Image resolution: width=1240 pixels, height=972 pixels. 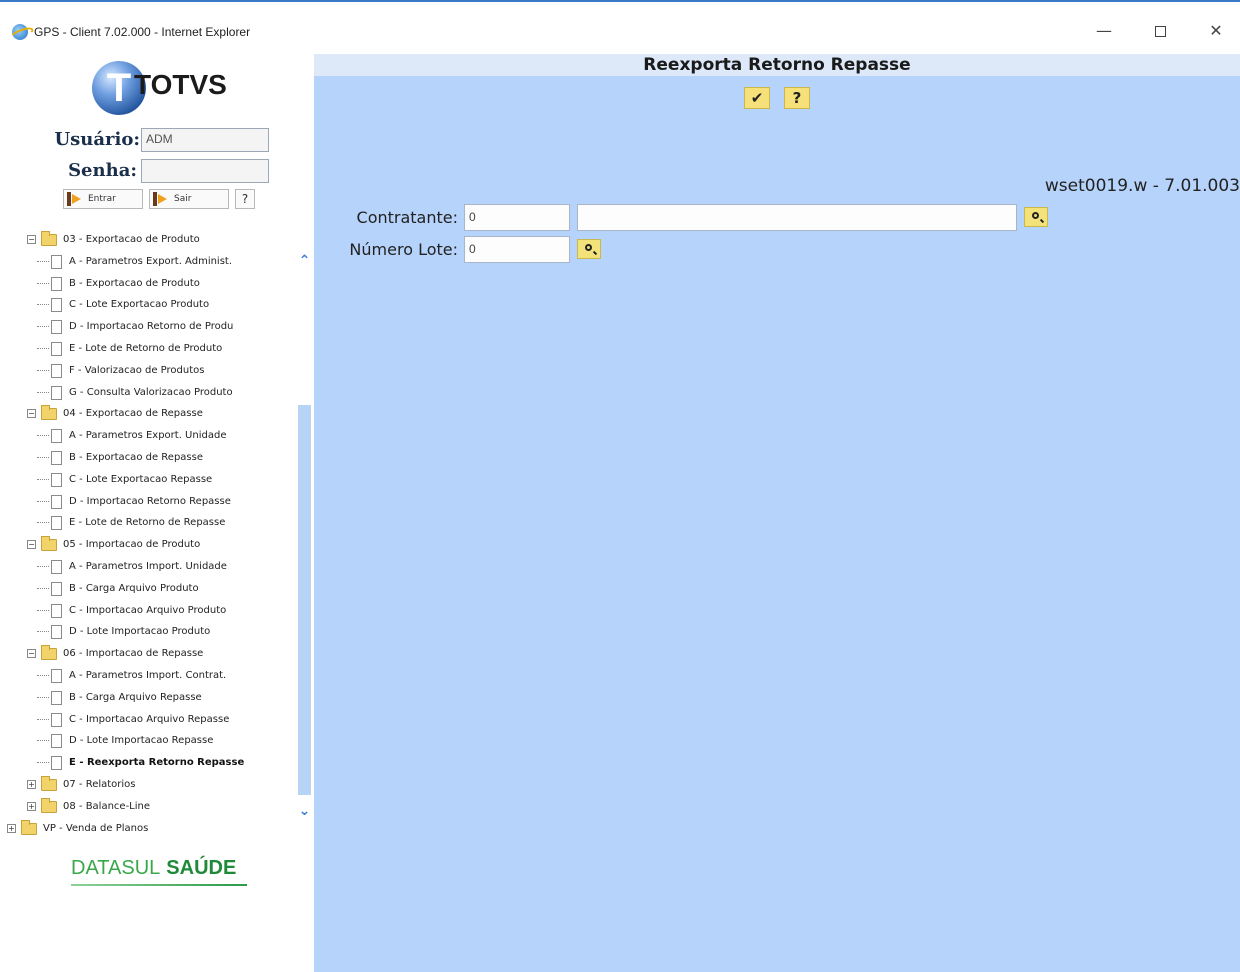 I want to click on maximize-button, so click(x=1160, y=31).